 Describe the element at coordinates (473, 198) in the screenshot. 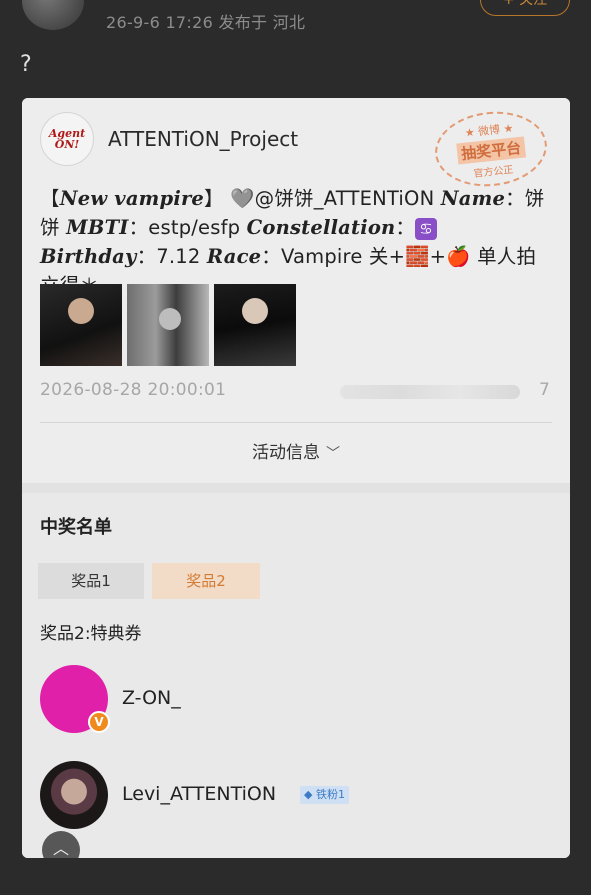

I see `name-label: Name` at that location.